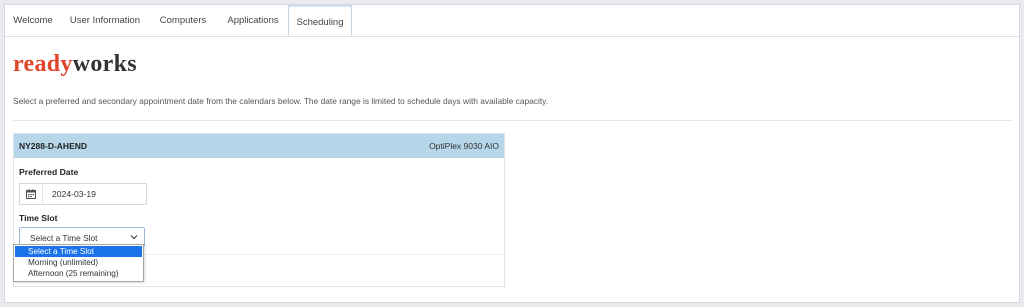 This screenshot has width=1024, height=307. Describe the element at coordinates (78, 273) in the screenshot. I see `time-slot-option: Afternoon (25 remaining)` at that location.